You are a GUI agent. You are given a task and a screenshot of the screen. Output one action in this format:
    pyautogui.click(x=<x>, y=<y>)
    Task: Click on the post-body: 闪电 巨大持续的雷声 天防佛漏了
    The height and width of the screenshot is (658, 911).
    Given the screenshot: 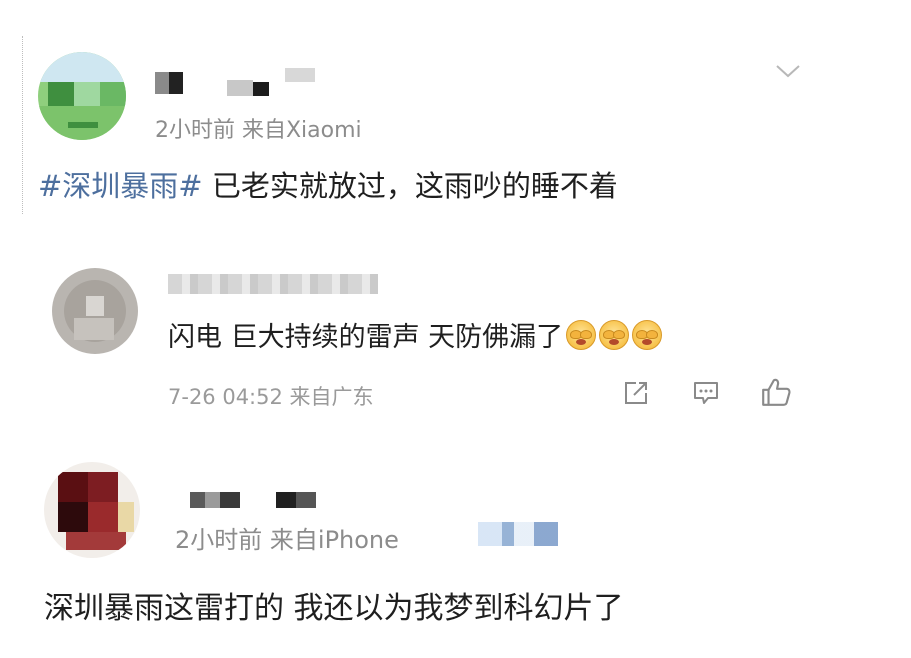 What is the action you would take?
    pyautogui.click(x=366, y=337)
    